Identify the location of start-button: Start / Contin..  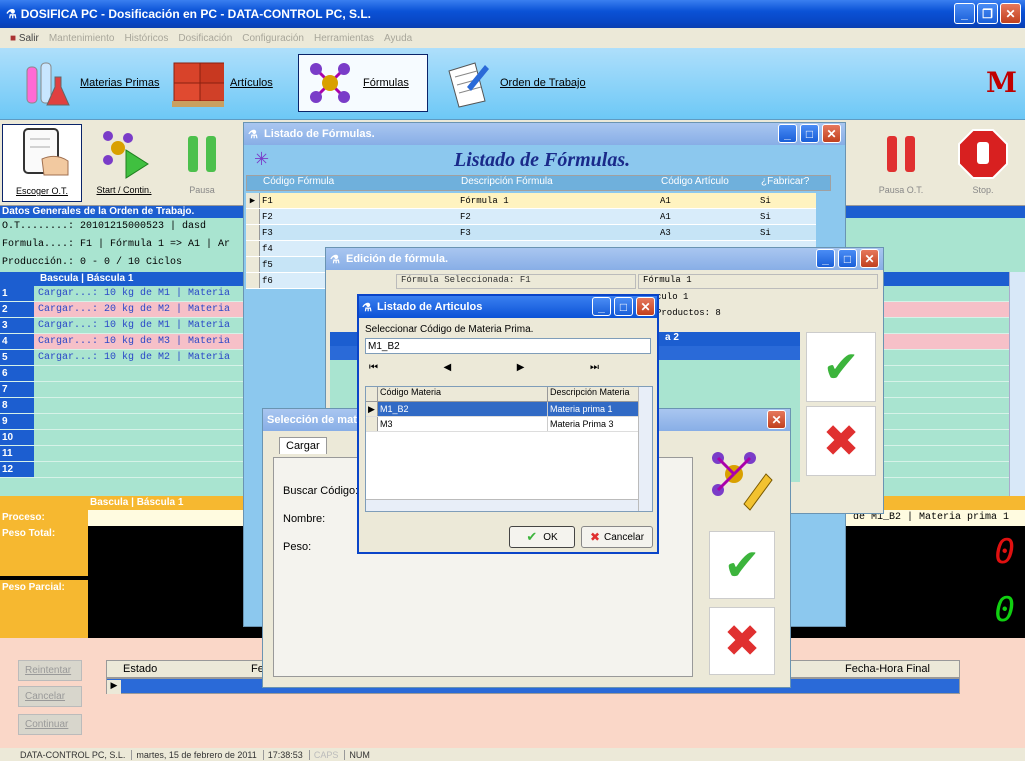
(124, 163).